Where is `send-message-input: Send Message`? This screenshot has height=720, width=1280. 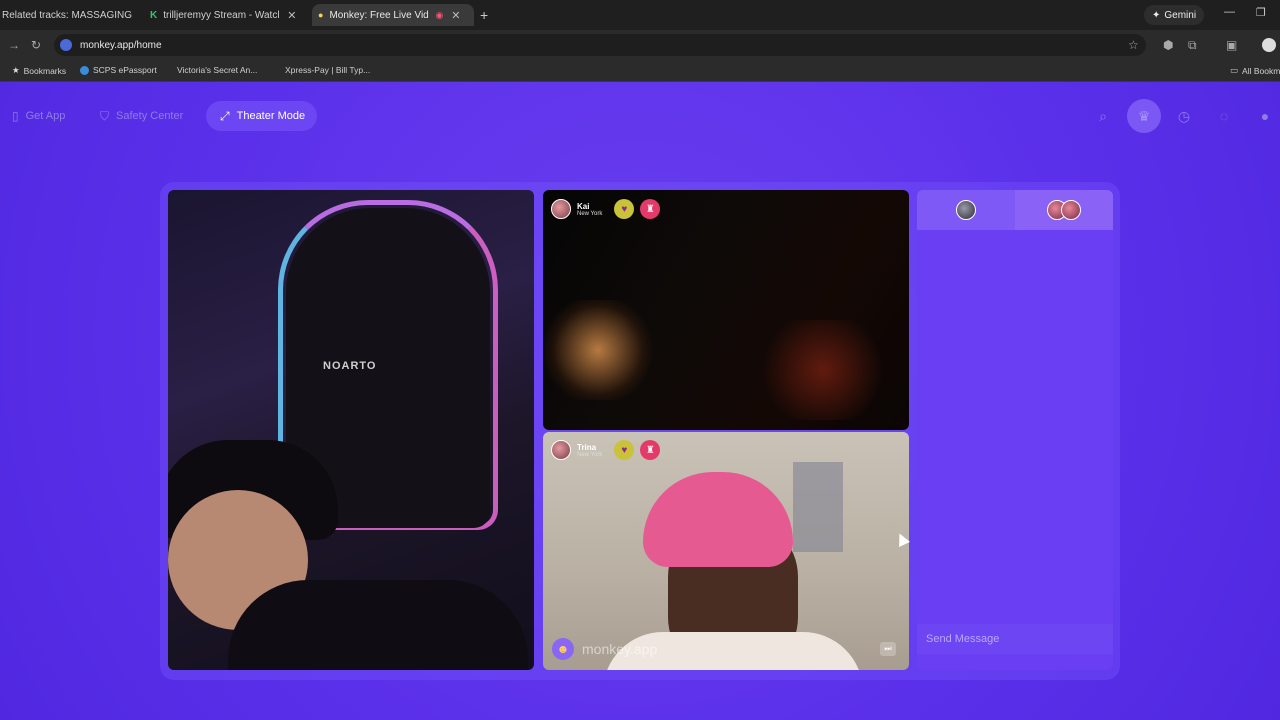 send-message-input: Send Message is located at coordinates (1015, 639).